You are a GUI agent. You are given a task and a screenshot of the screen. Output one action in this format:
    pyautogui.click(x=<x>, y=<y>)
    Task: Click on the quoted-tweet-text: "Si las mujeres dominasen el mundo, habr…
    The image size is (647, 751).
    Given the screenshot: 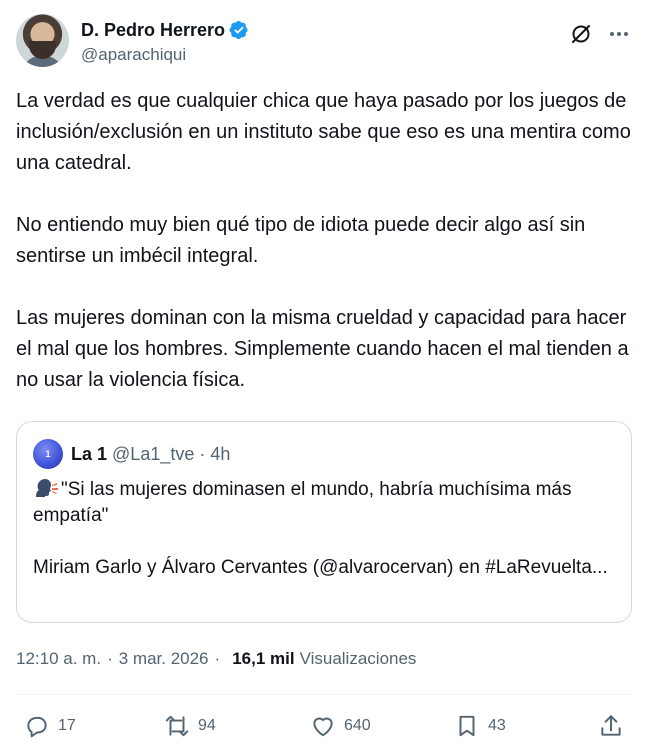 What is the action you would take?
    pyautogui.click(x=325, y=529)
    